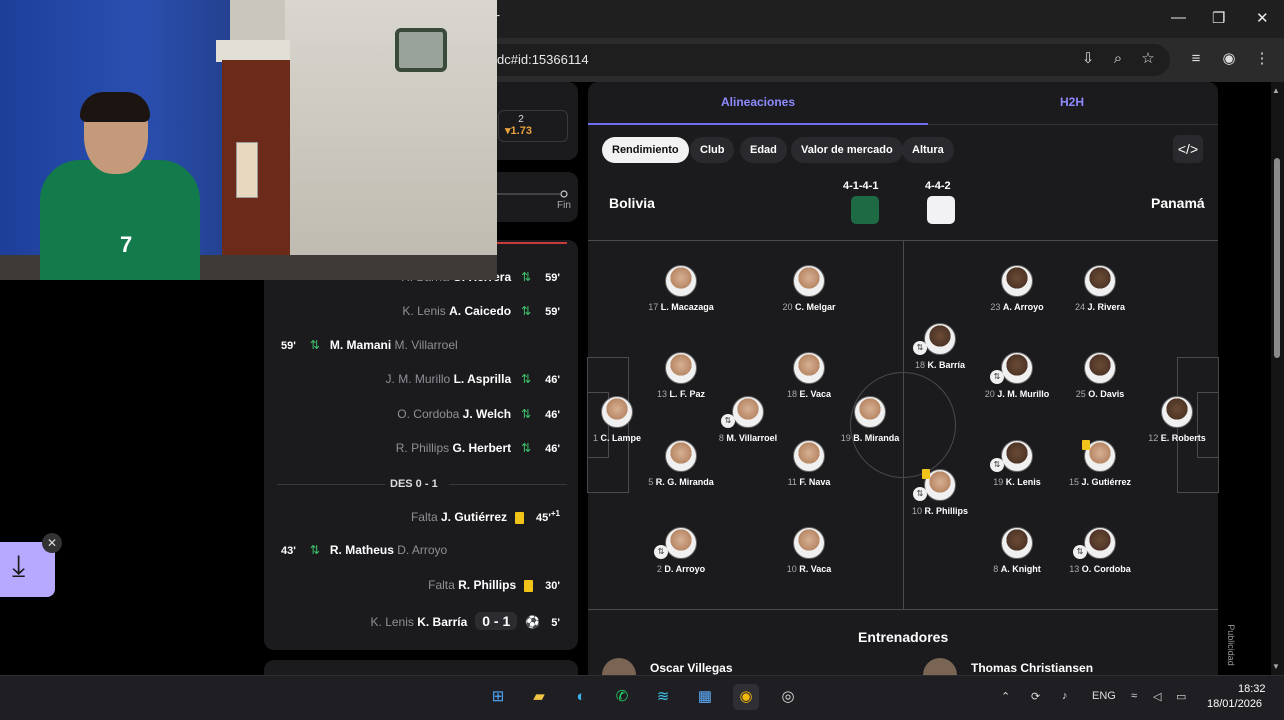 This screenshot has height=720, width=1284. What do you see at coordinates (465, 622) in the screenshot?
I see `event-row: K. Lenis K. Barría 0 - 1 ⚽ 5'` at bounding box center [465, 622].